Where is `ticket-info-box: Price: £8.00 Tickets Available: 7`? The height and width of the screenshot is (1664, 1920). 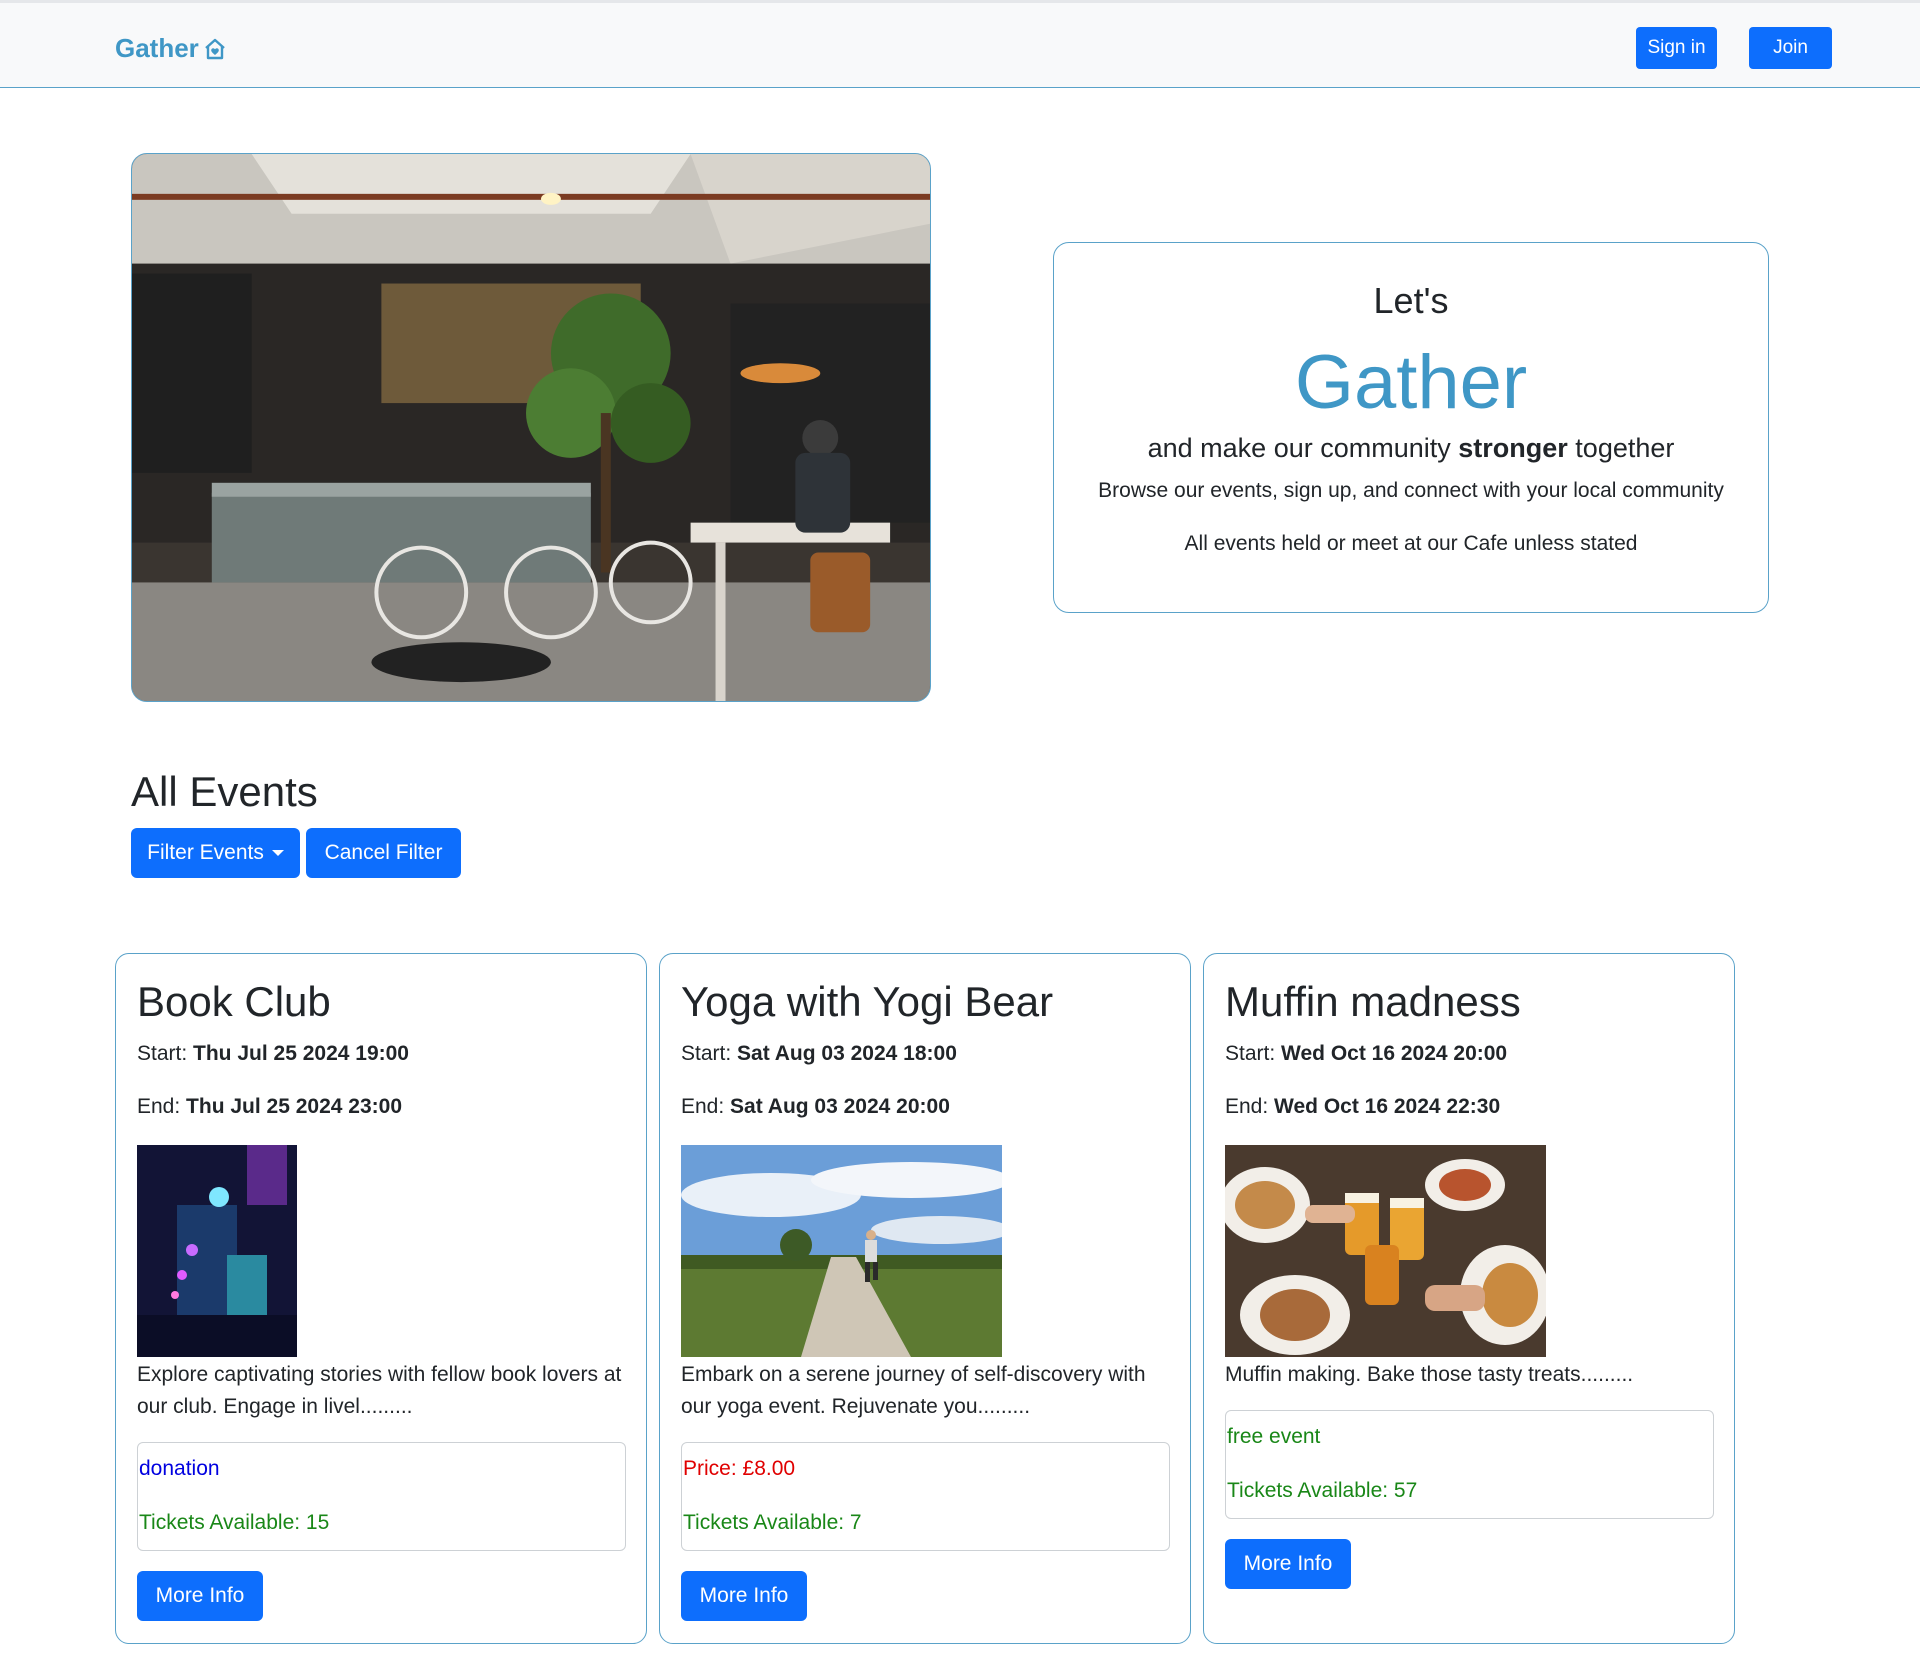
ticket-info-box: Price: £8.00 Tickets Available: 7 is located at coordinates (925, 1496).